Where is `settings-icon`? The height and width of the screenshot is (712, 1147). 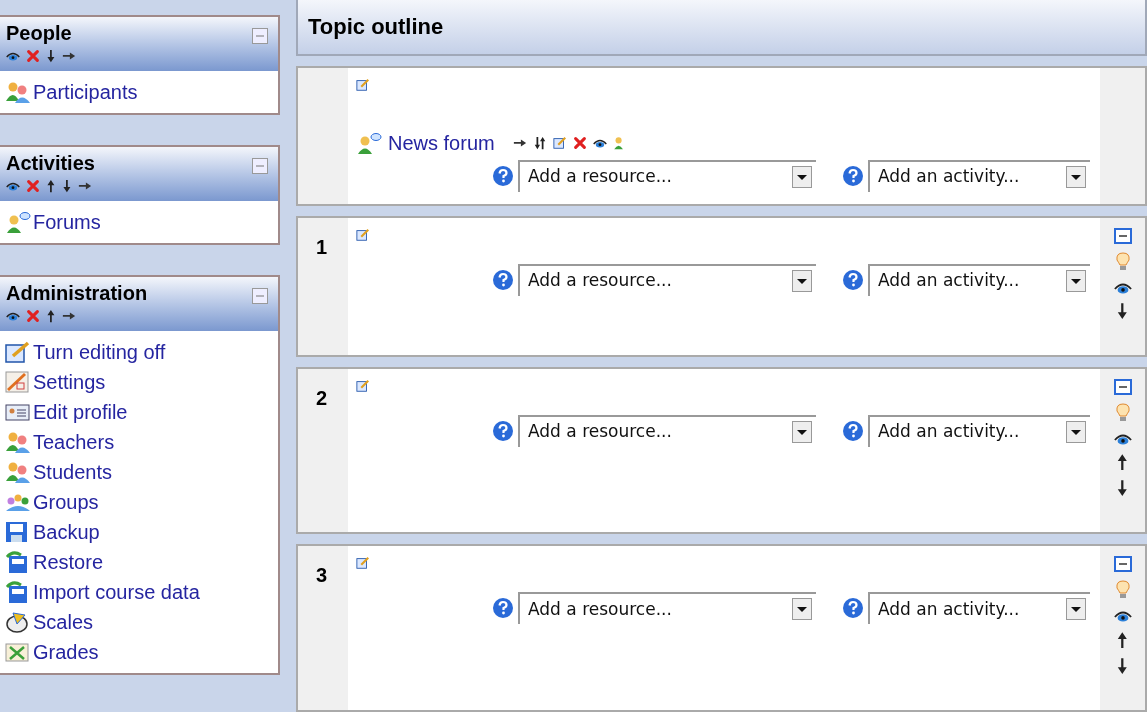
settings-icon is located at coordinates (18, 382).